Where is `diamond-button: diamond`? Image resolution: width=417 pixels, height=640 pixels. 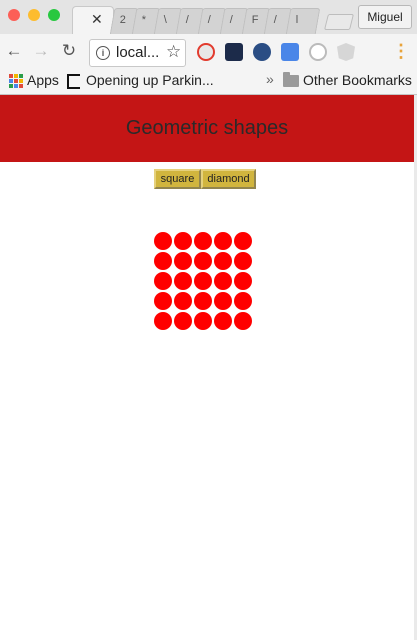 diamond-button: diamond is located at coordinates (228, 179).